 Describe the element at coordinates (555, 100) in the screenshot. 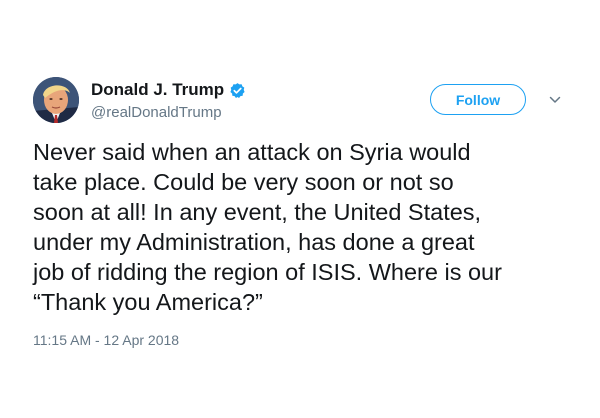

I see `chevron-down-icon` at that location.